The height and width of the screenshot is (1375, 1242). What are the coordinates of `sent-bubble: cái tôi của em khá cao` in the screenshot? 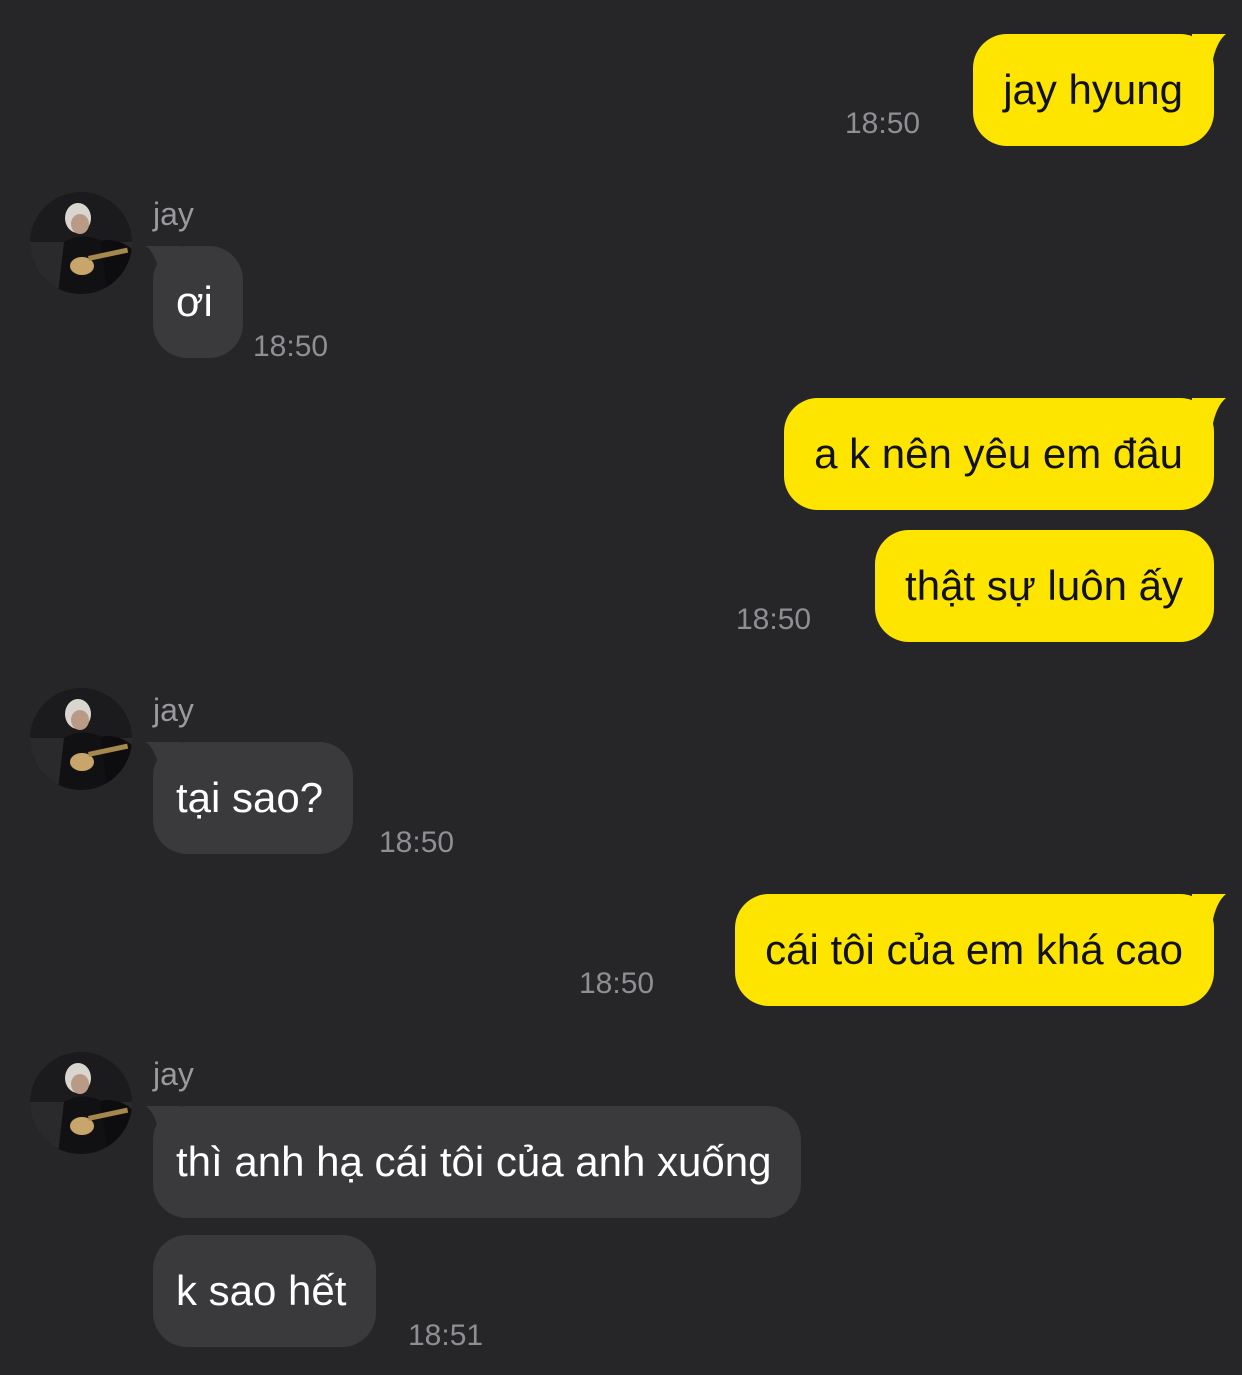 It's located at (974, 950).